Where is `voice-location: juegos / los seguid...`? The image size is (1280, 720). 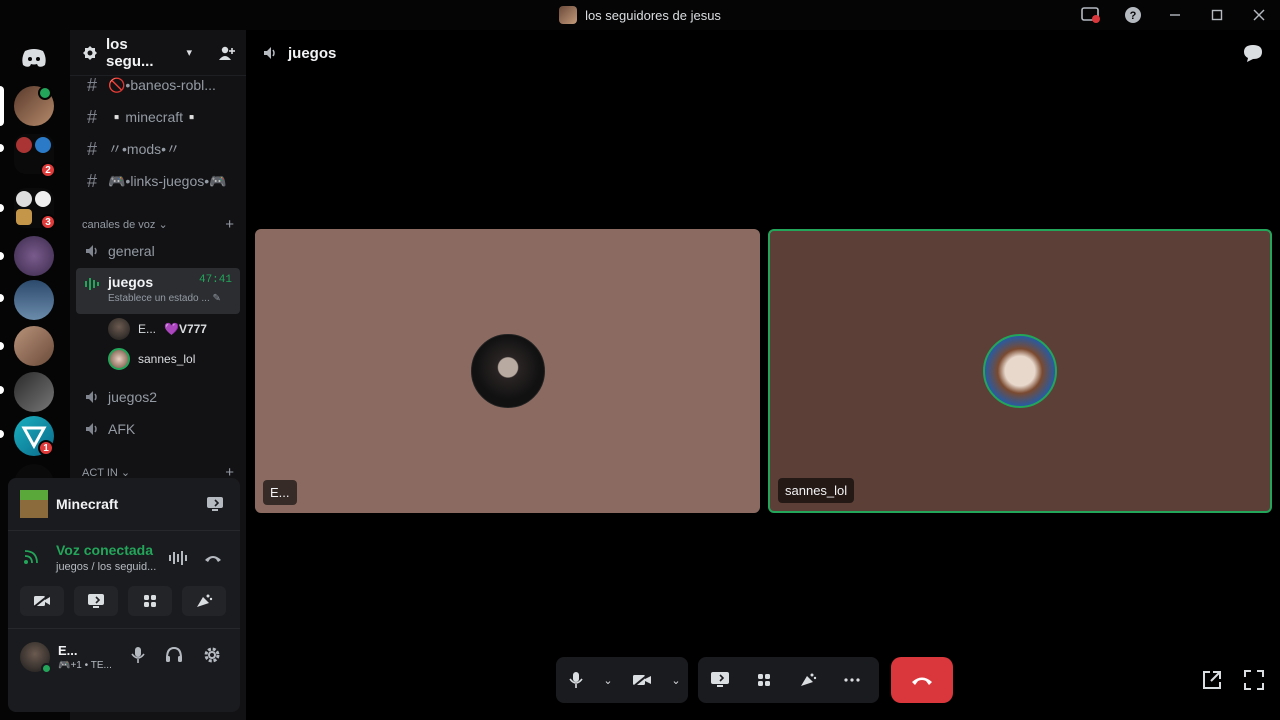
voice-location: juegos / los seguid... is located at coordinates (106, 567).